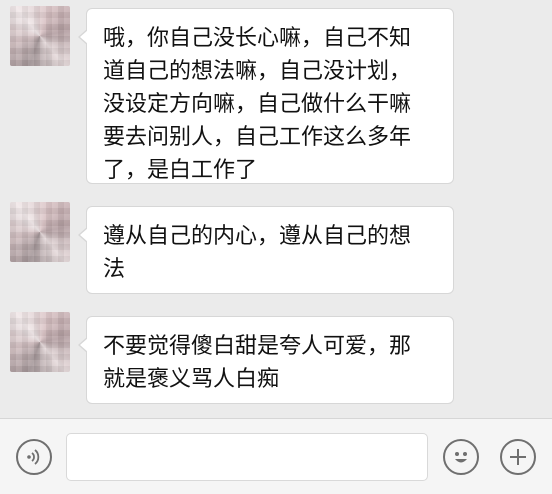 The image size is (552, 494). I want to click on voice-button, so click(34, 457).